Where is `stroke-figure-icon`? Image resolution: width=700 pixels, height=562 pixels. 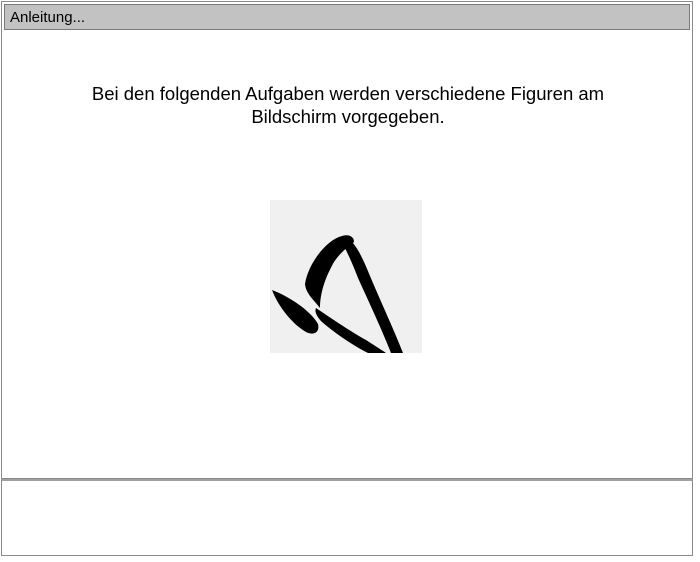
stroke-figure-icon is located at coordinates (337, 294).